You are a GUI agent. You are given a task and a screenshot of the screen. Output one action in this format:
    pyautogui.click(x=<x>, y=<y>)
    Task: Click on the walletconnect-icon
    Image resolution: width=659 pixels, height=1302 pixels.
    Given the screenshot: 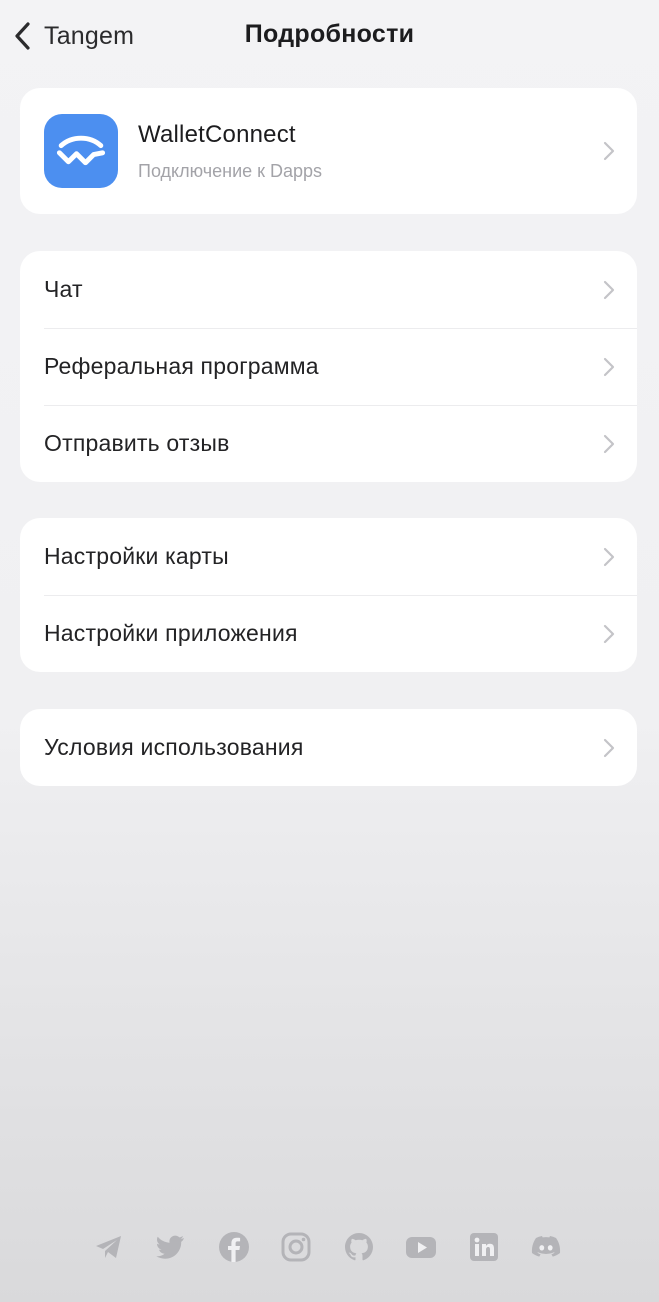 What is the action you would take?
    pyautogui.click(x=81, y=151)
    